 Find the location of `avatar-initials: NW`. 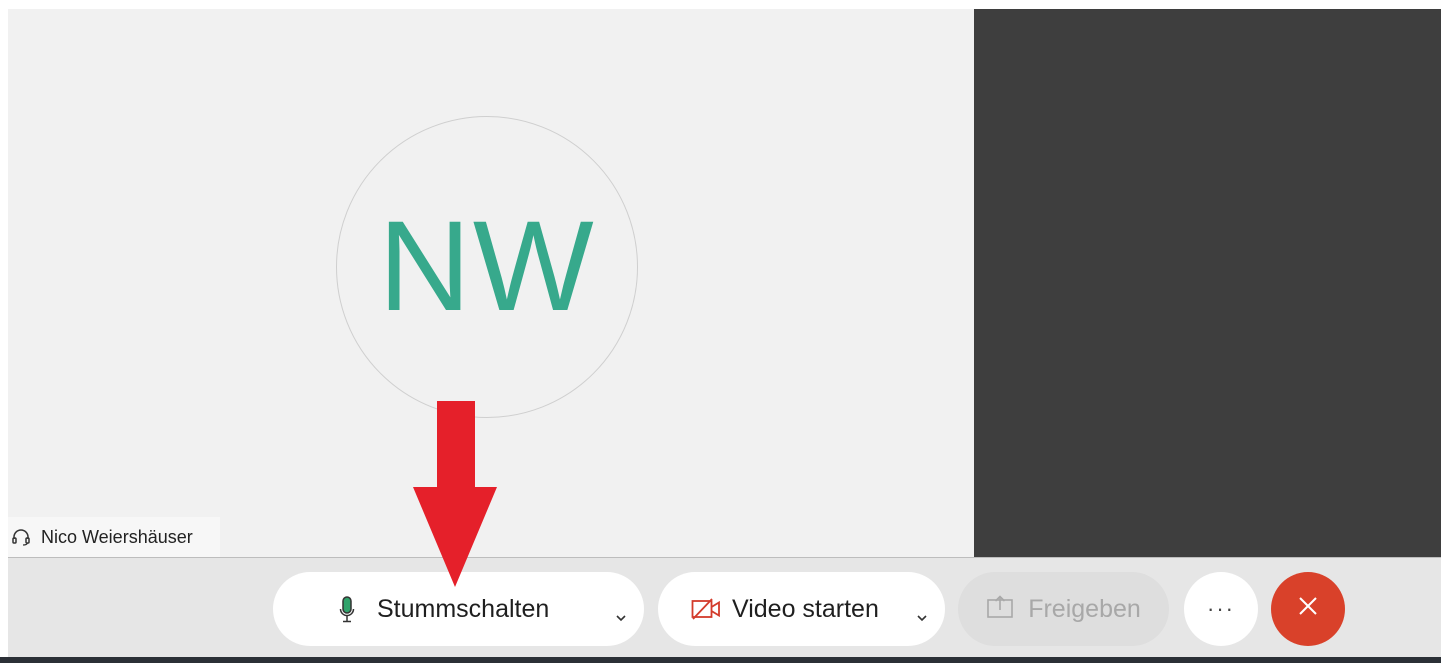

avatar-initials: NW is located at coordinates (487, 266).